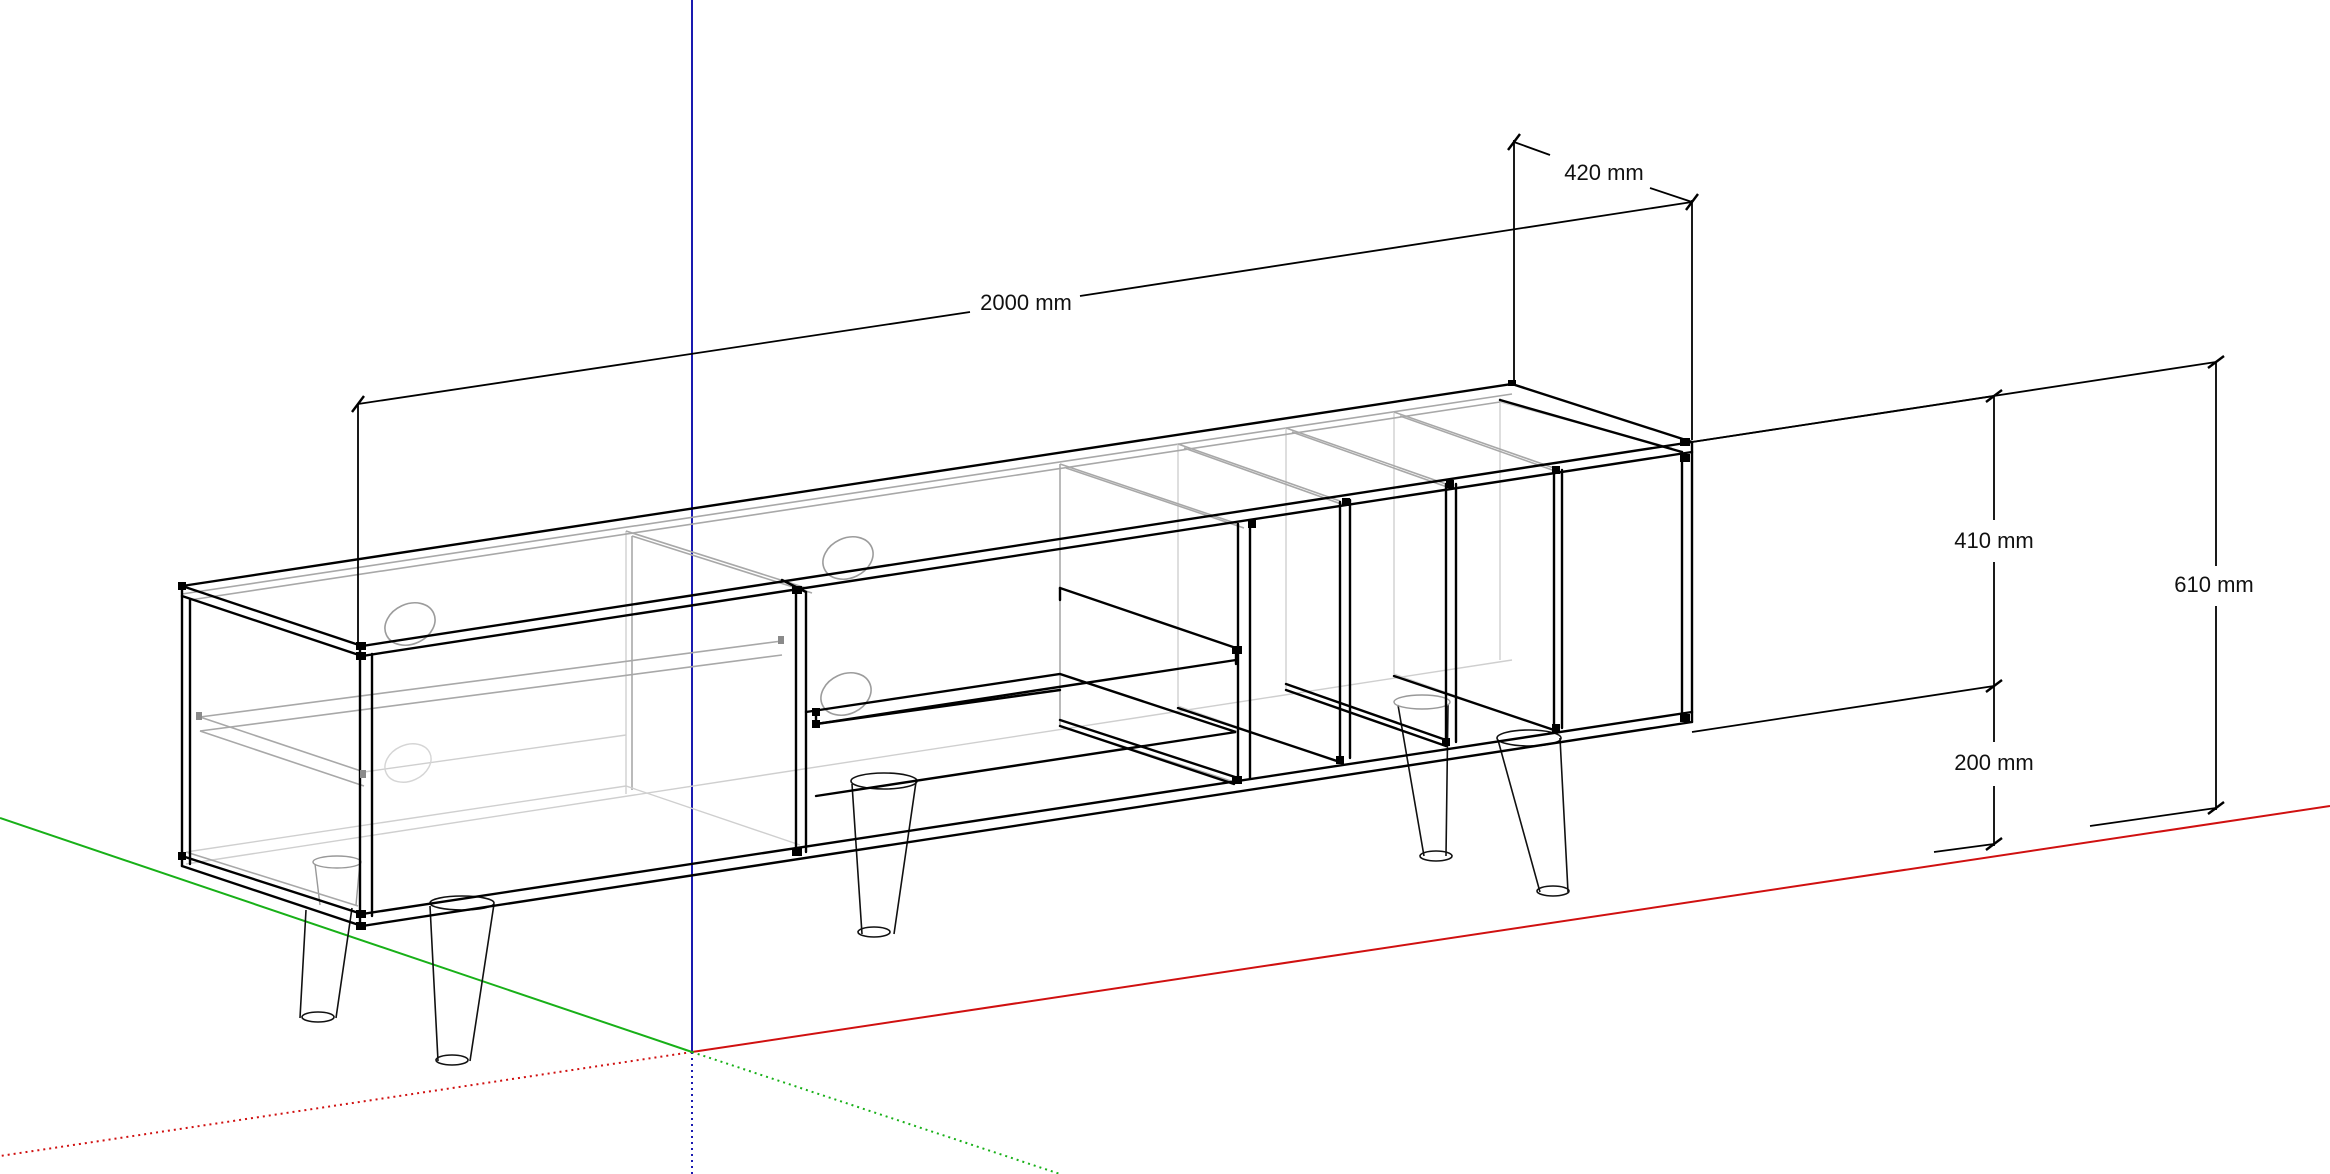  I want to click on leg-middle, so click(884, 855).